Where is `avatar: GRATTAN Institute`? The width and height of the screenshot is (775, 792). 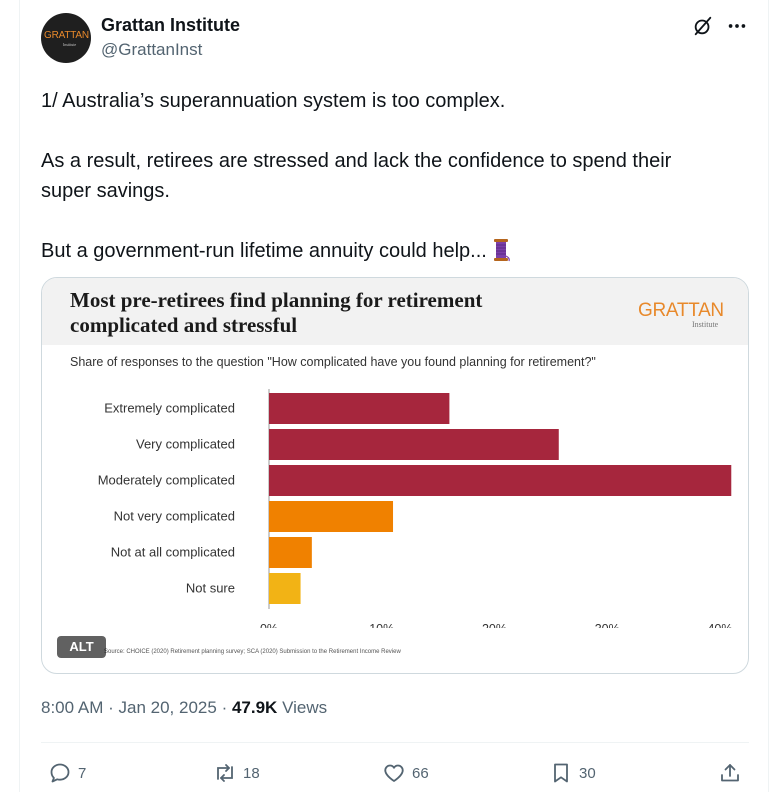 avatar: GRATTAN Institute is located at coordinates (66, 38).